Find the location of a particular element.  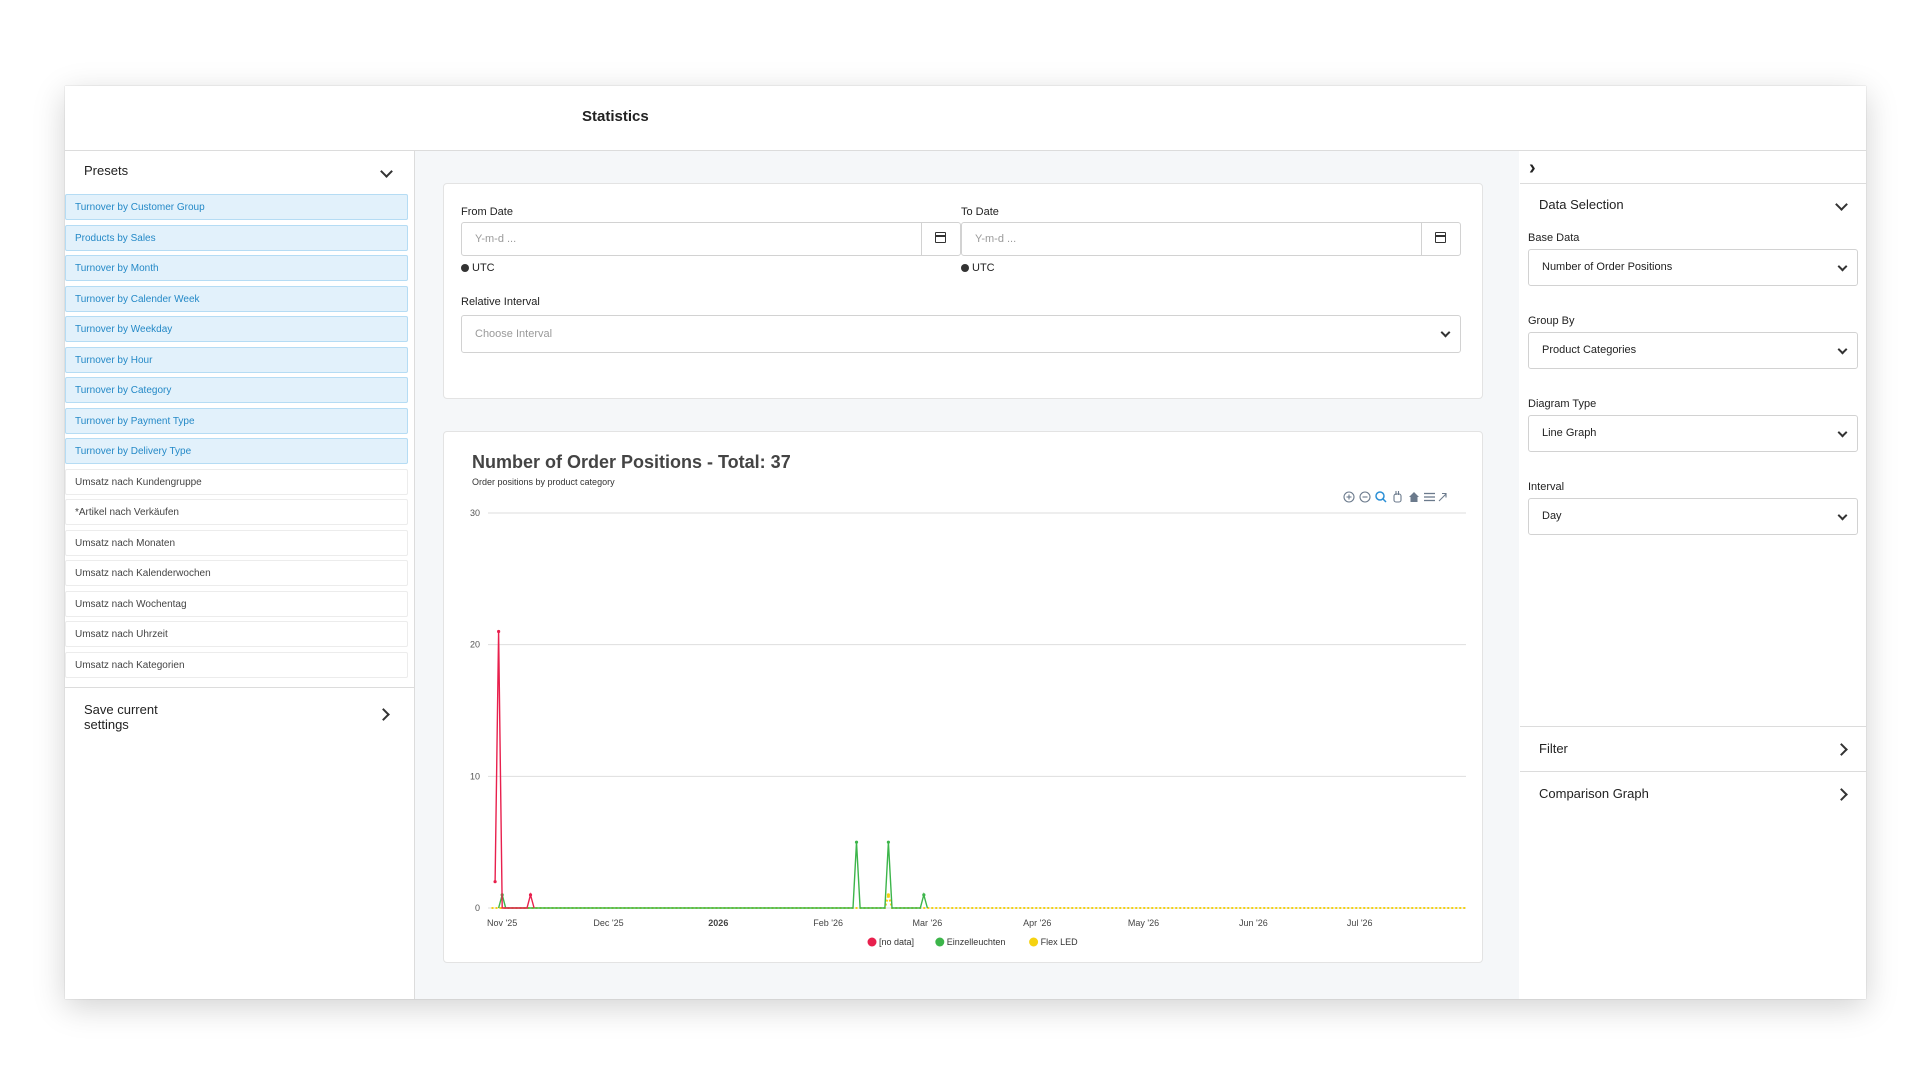

preset-item: Turnover by Weekday is located at coordinates (236, 329).